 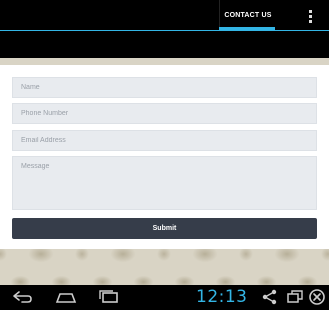 What do you see at coordinates (164, 140) in the screenshot?
I see `email-field` at bounding box center [164, 140].